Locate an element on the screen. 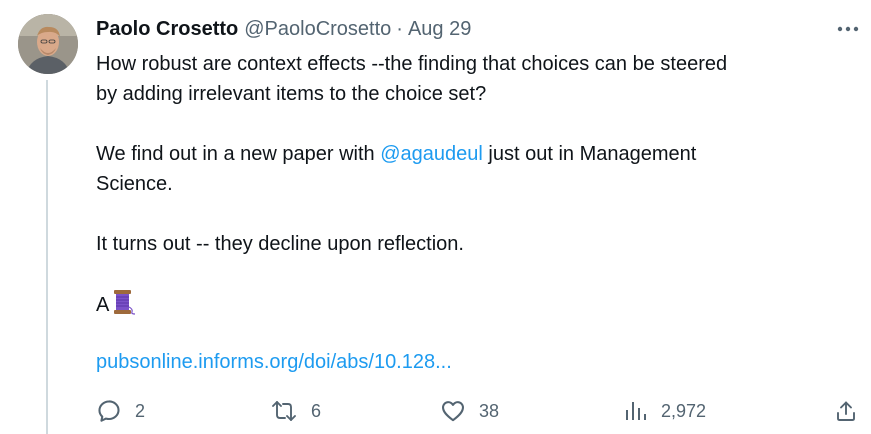  more-options-button is located at coordinates (848, 29).